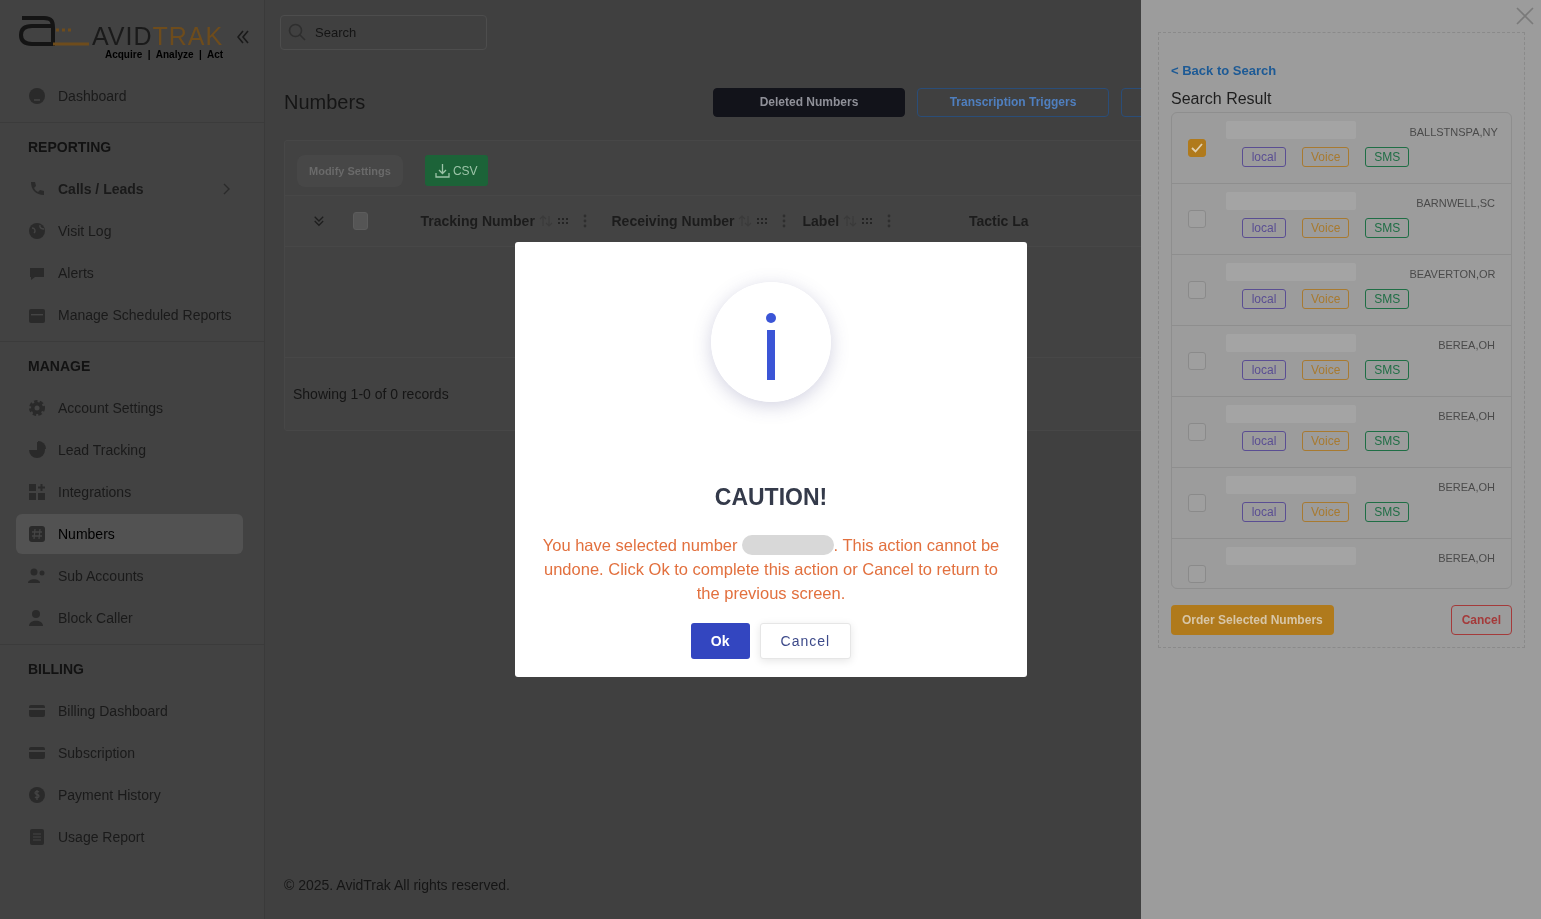 This screenshot has height=919, width=1541. What do you see at coordinates (37, 618) in the screenshot?
I see `user-icon` at bounding box center [37, 618].